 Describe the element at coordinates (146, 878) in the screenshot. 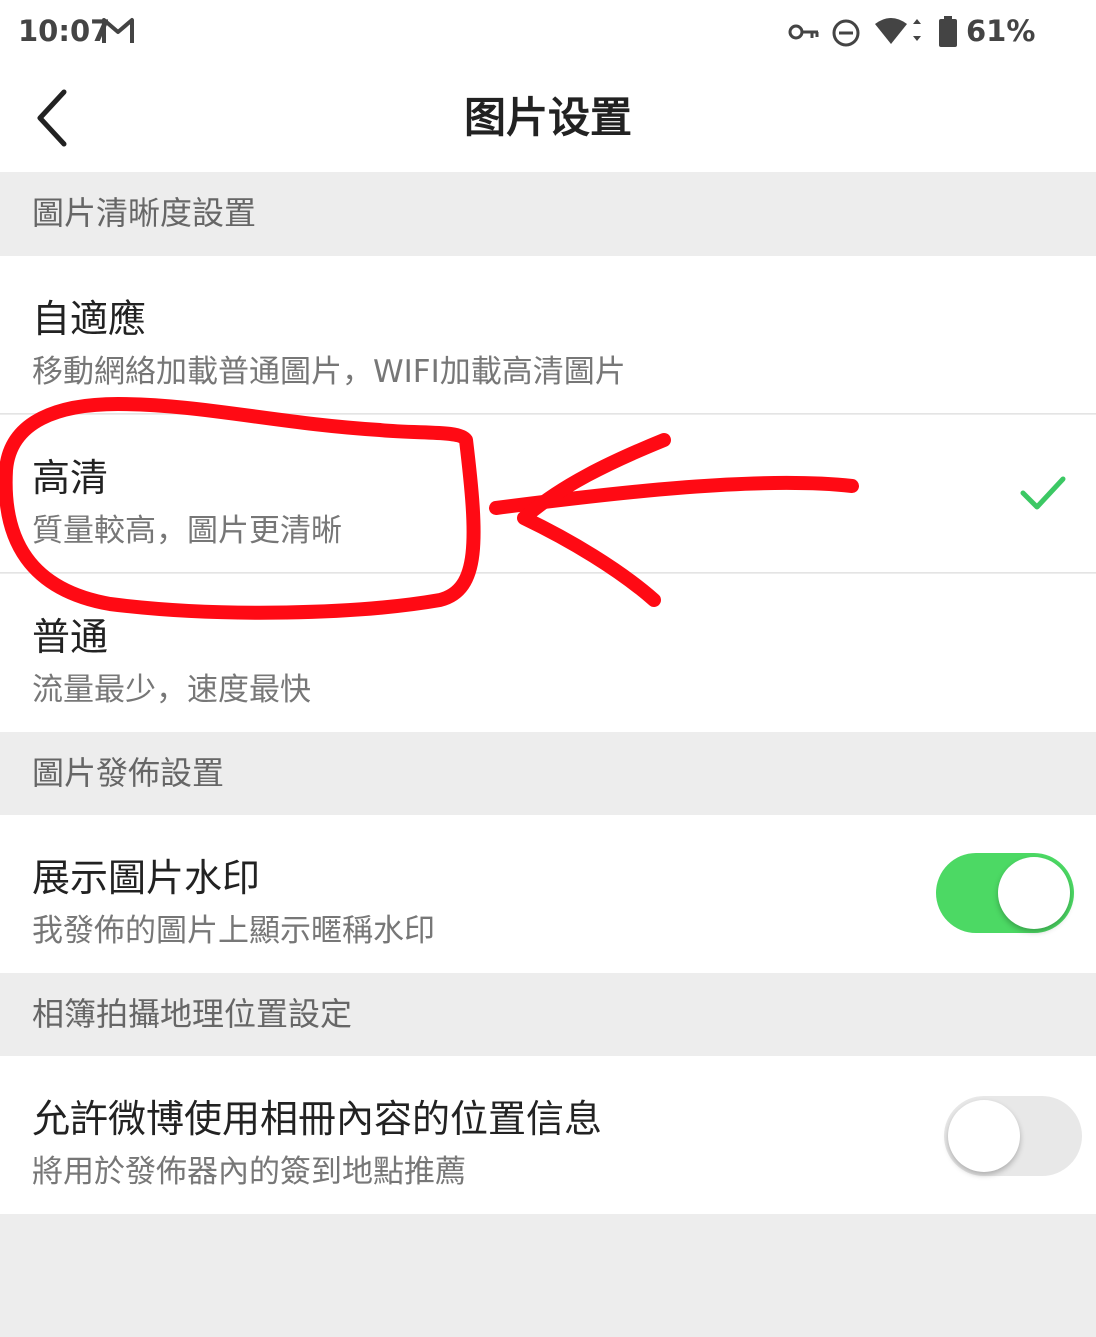

I see `setting-title: 展示圖片水印` at that location.